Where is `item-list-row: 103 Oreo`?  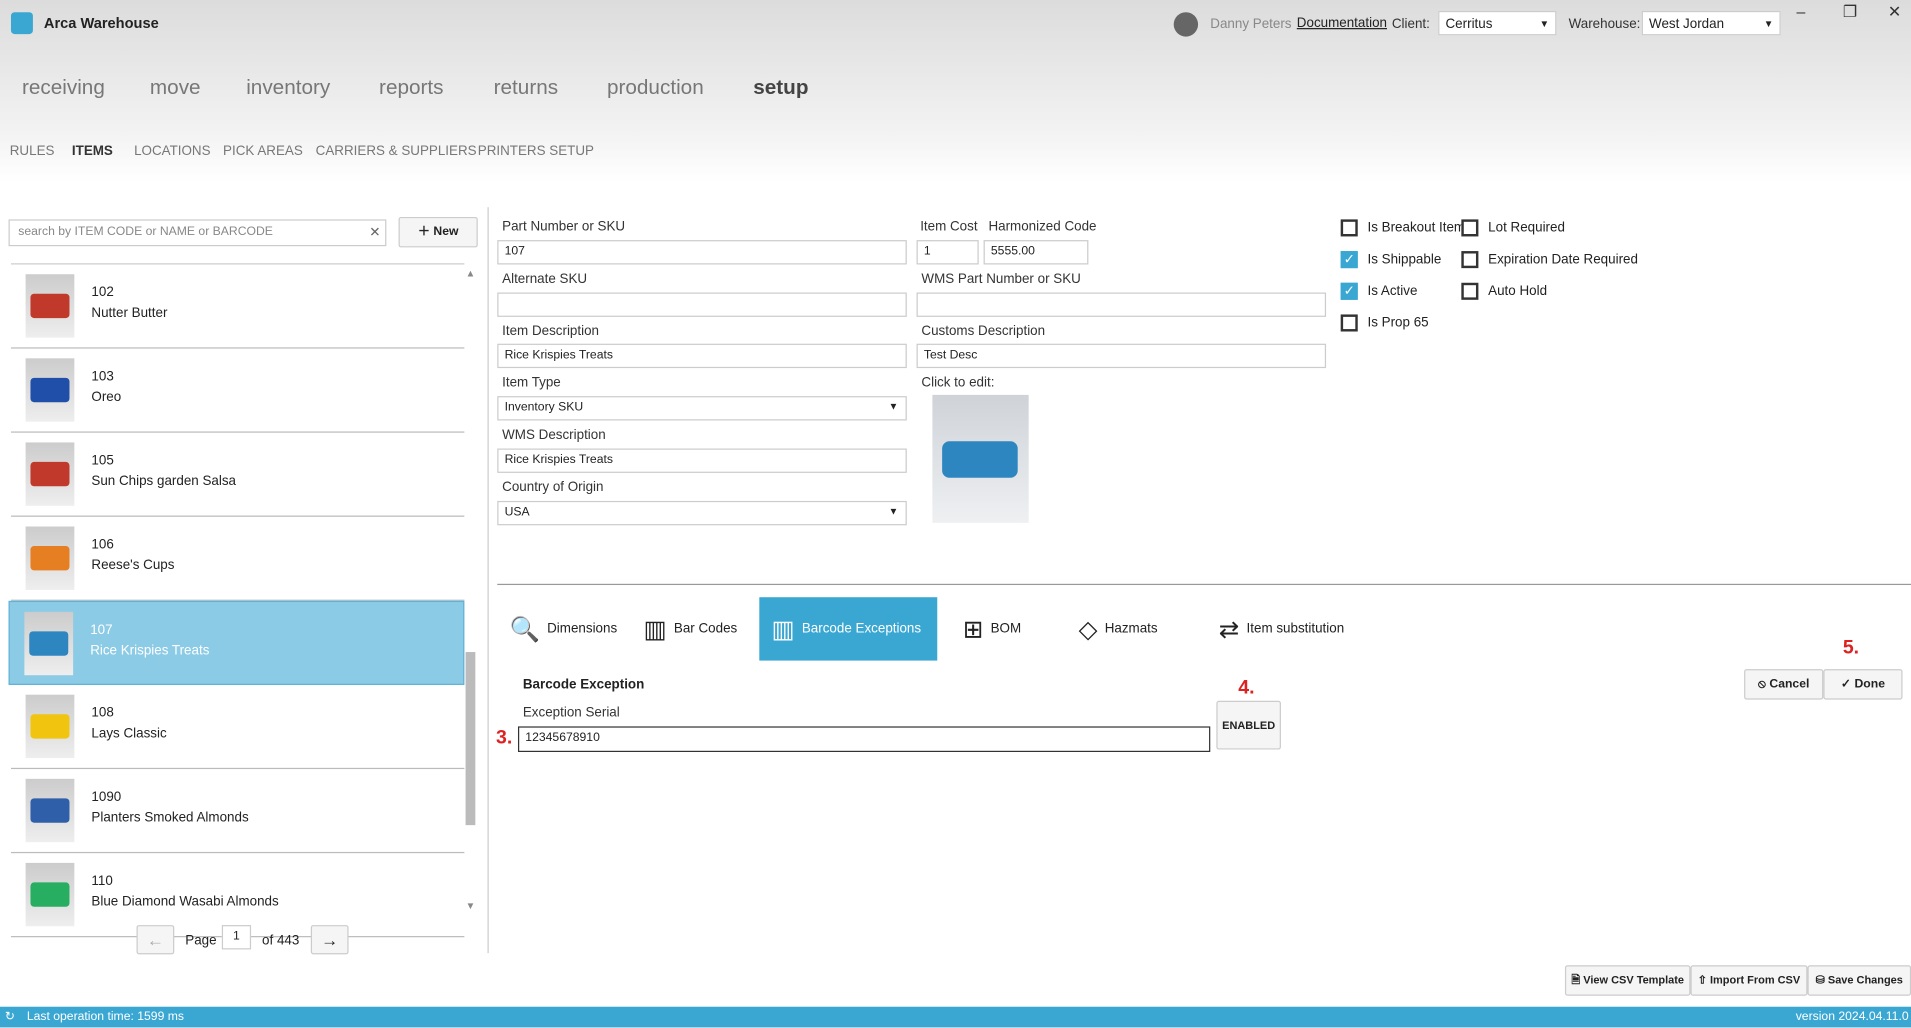 item-list-row: 103 Oreo is located at coordinates (237, 391).